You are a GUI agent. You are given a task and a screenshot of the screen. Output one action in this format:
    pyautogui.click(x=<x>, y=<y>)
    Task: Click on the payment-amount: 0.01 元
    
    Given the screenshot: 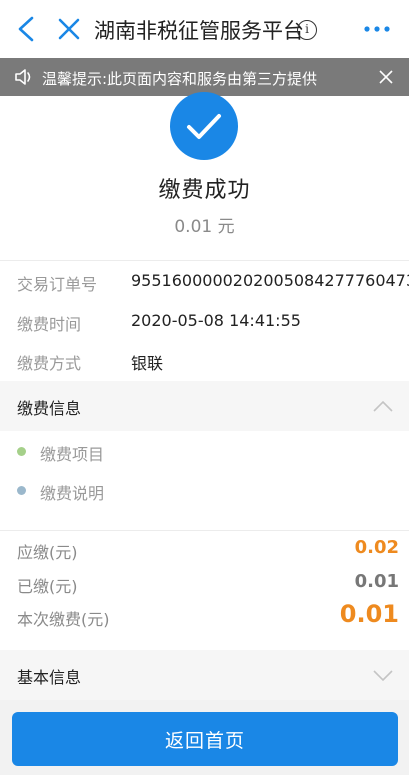 What is the action you would take?
    pyautogui.click(x=204, y=227)
    